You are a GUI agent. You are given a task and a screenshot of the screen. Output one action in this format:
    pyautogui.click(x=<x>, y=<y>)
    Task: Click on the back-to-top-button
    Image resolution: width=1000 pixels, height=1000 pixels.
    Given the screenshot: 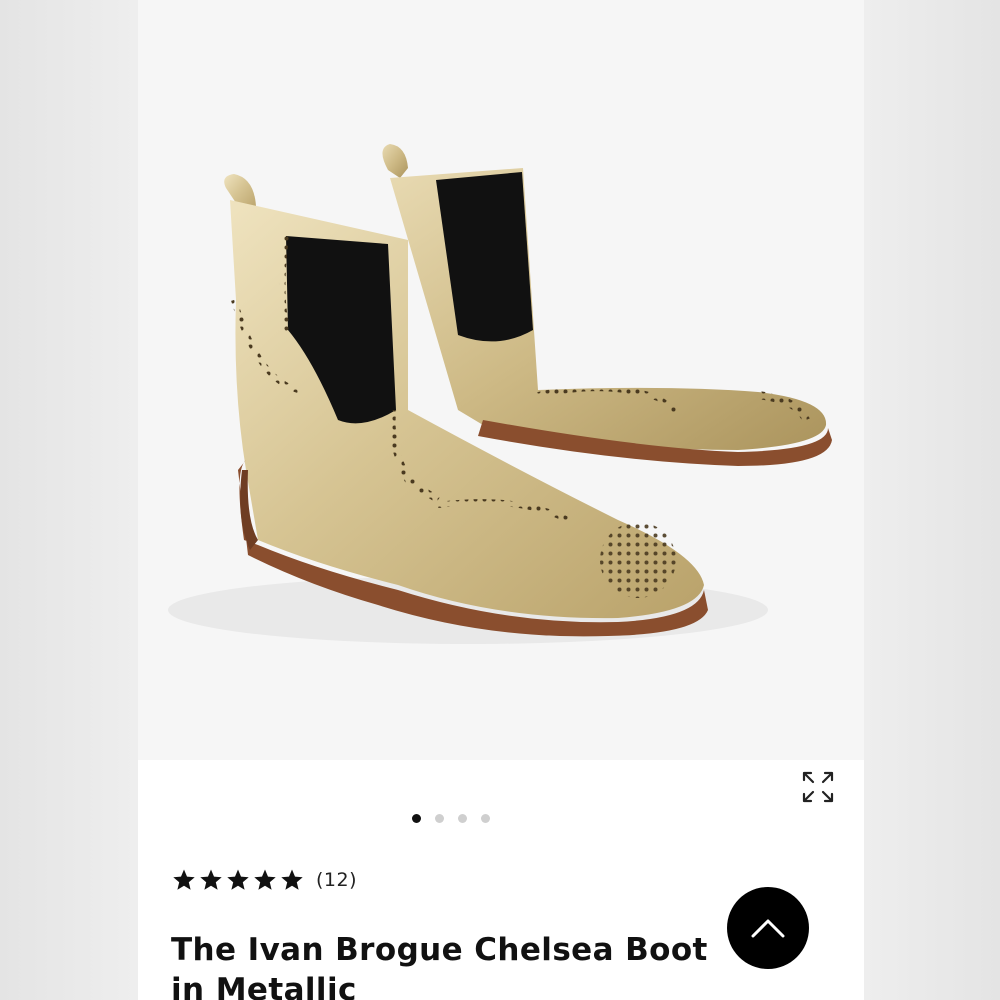 What is the action you would take?
    pyautogui.click(x=768, y=928)
    